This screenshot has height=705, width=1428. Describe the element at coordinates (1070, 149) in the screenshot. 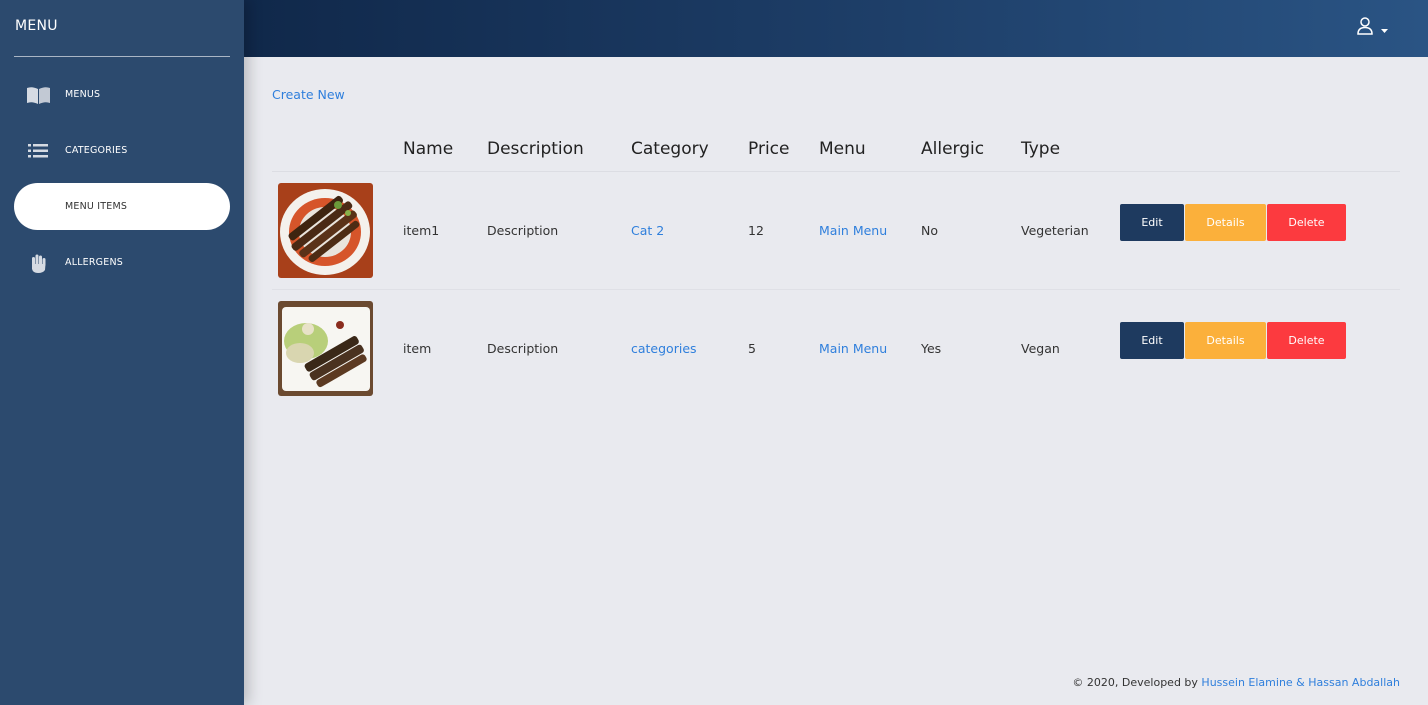

I see `column-header-type: Type` at that location.